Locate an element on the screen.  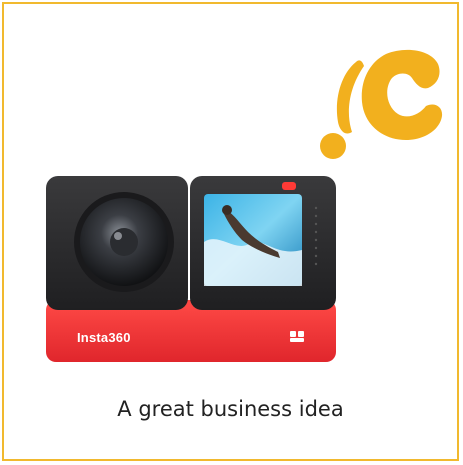
caption-text: A great business idea is located at coordinates (230, 409).